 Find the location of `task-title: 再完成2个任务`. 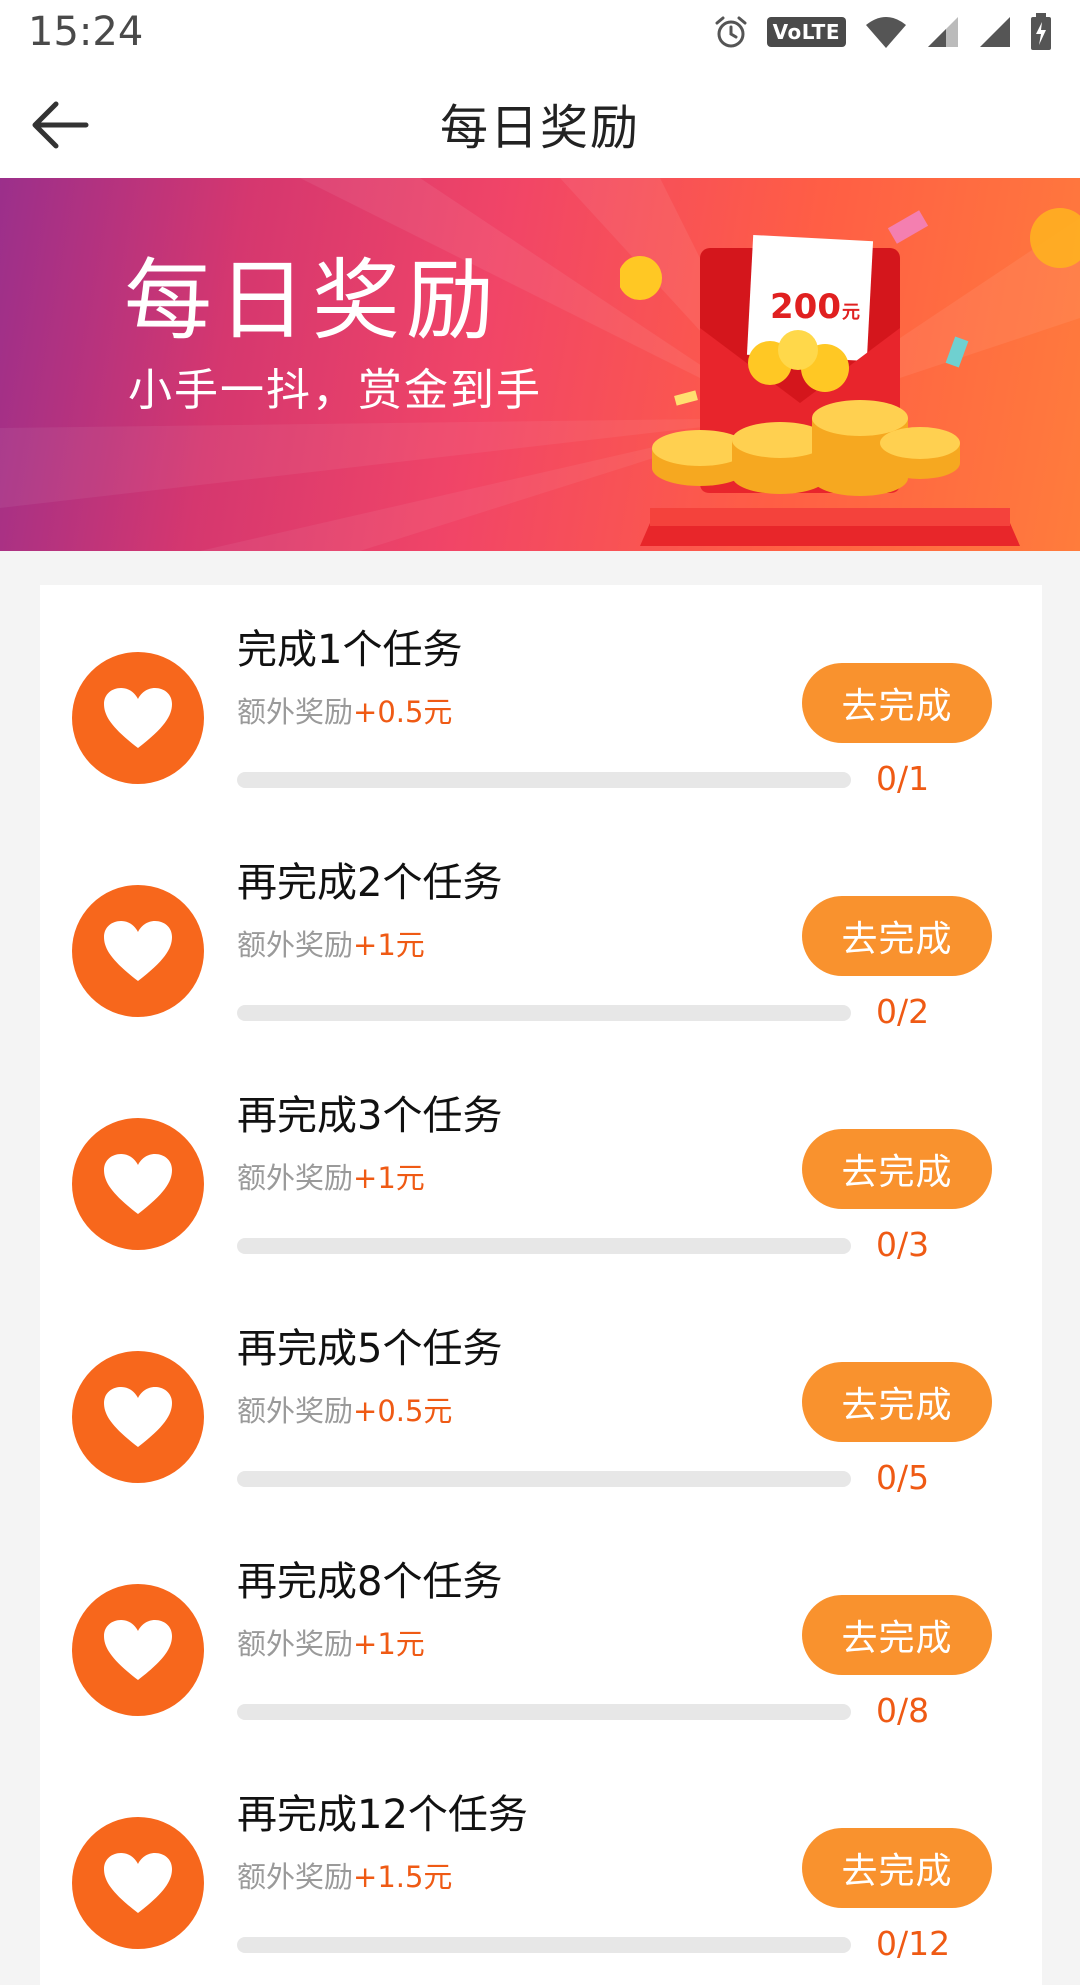

task-title: 再完成2个任务 is located at coordinates (370, 883).